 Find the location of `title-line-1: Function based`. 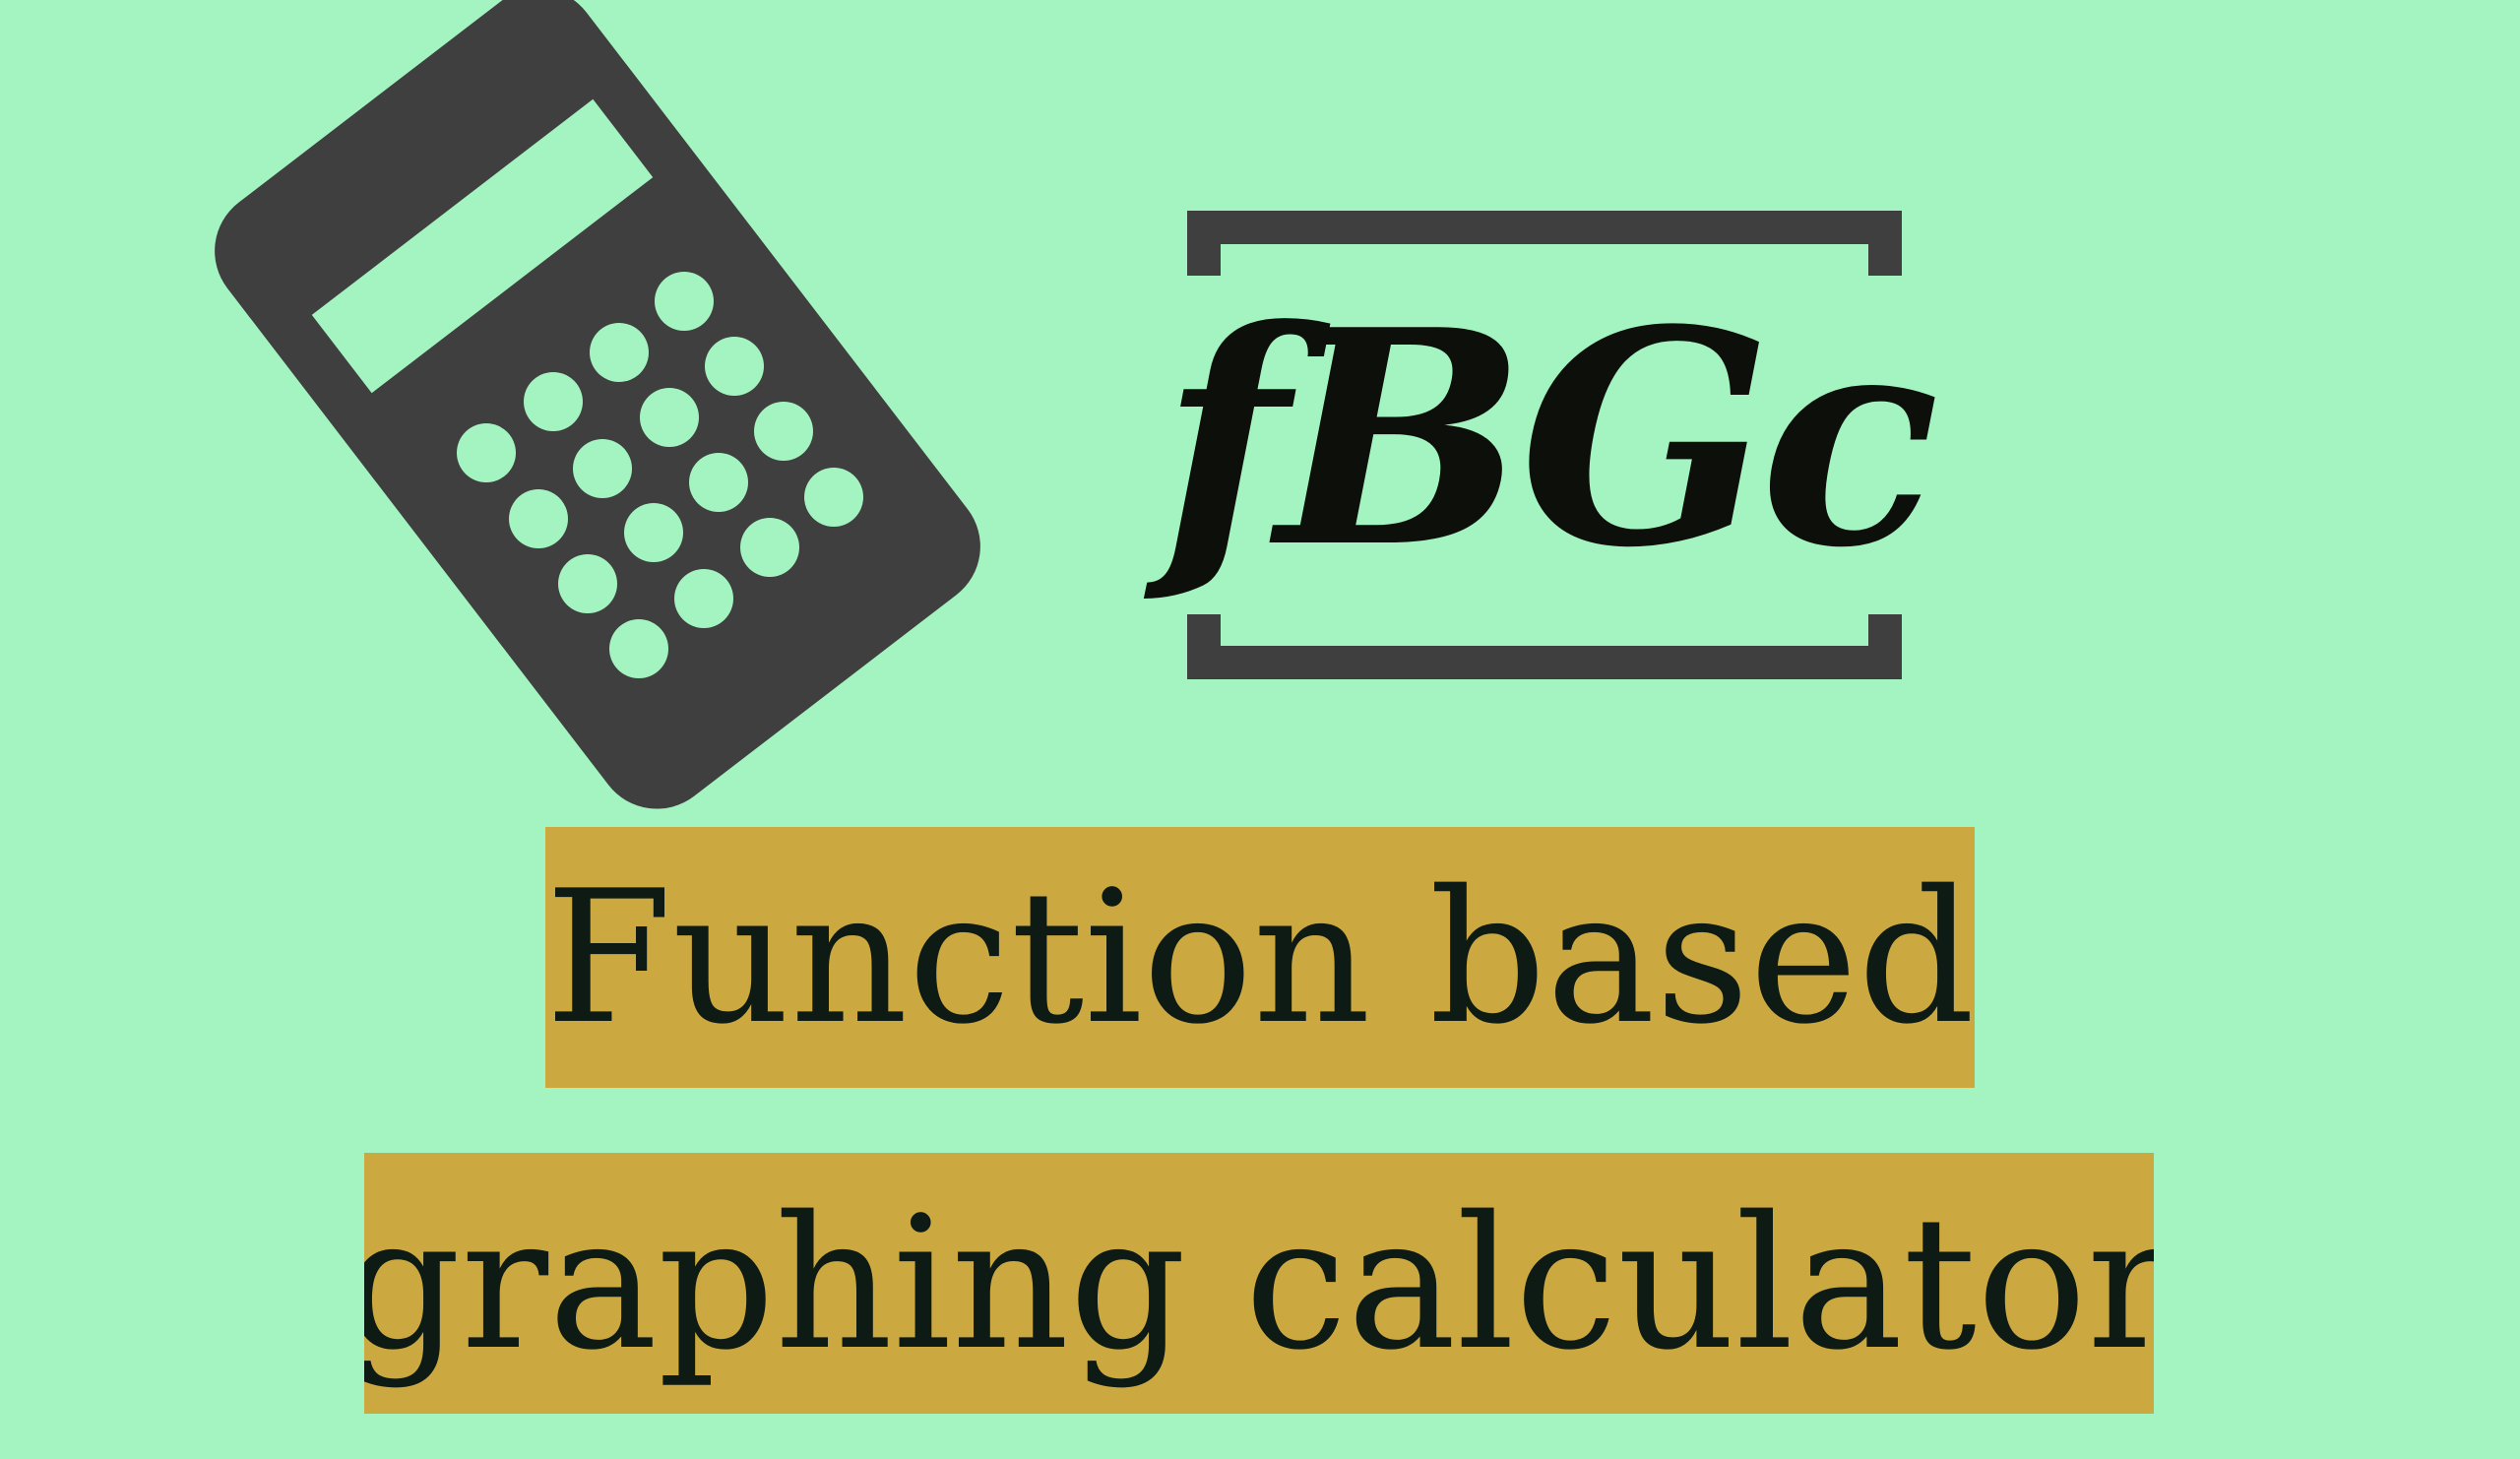

title-line-1: Function based is located at coordinates (1260, 957).